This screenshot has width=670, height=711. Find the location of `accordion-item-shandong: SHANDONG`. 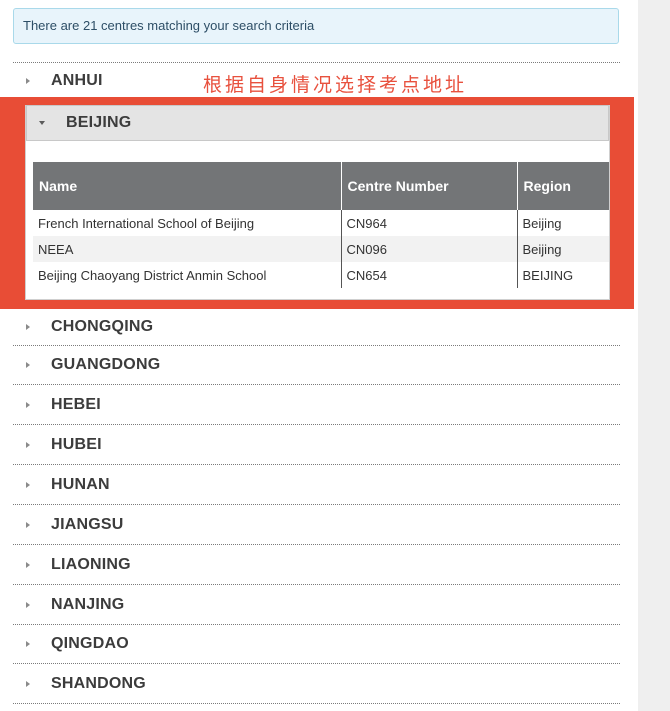

accordion-item-shandong: SHANDONG is located at coordinates (316, 683).